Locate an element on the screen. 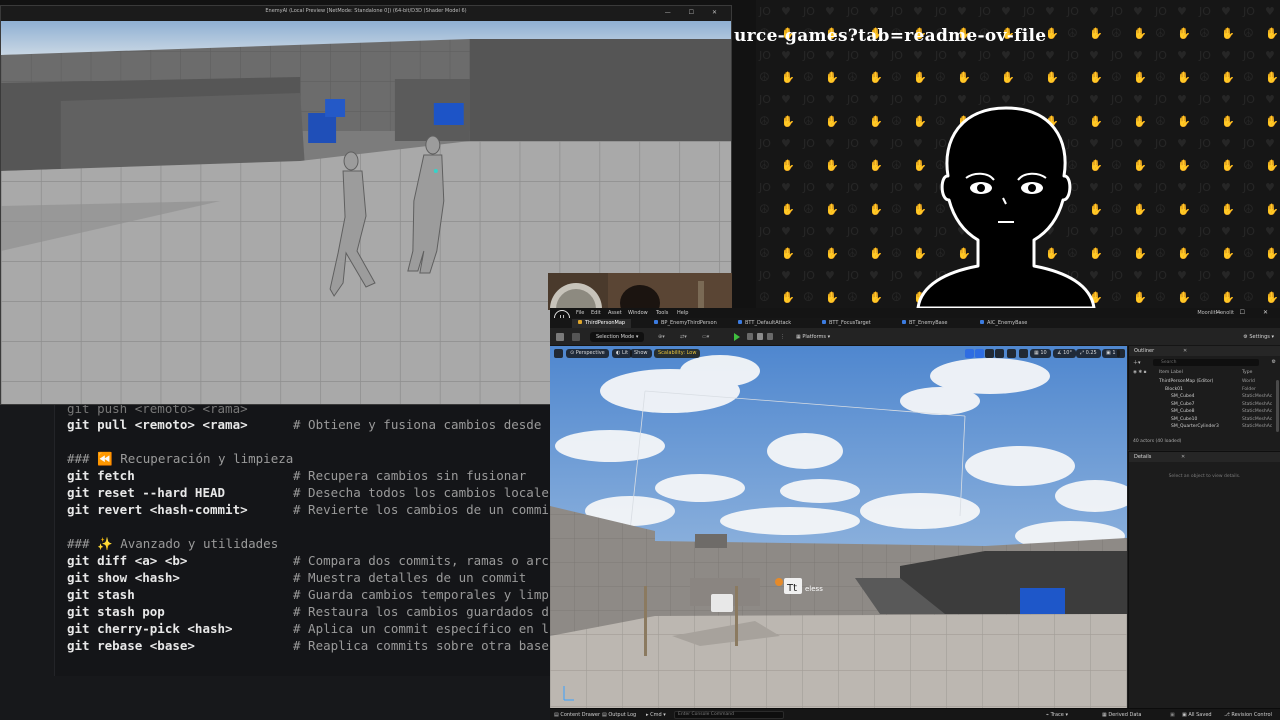  column-type: Type is located at coordinates (1247, 372).